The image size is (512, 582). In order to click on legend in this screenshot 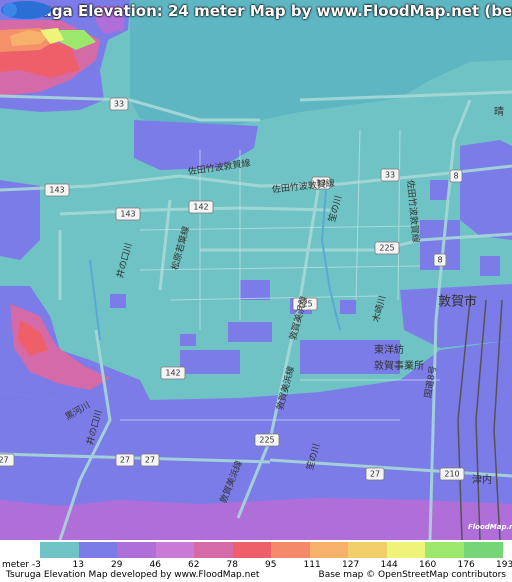, I will do `click(256, 551)`.